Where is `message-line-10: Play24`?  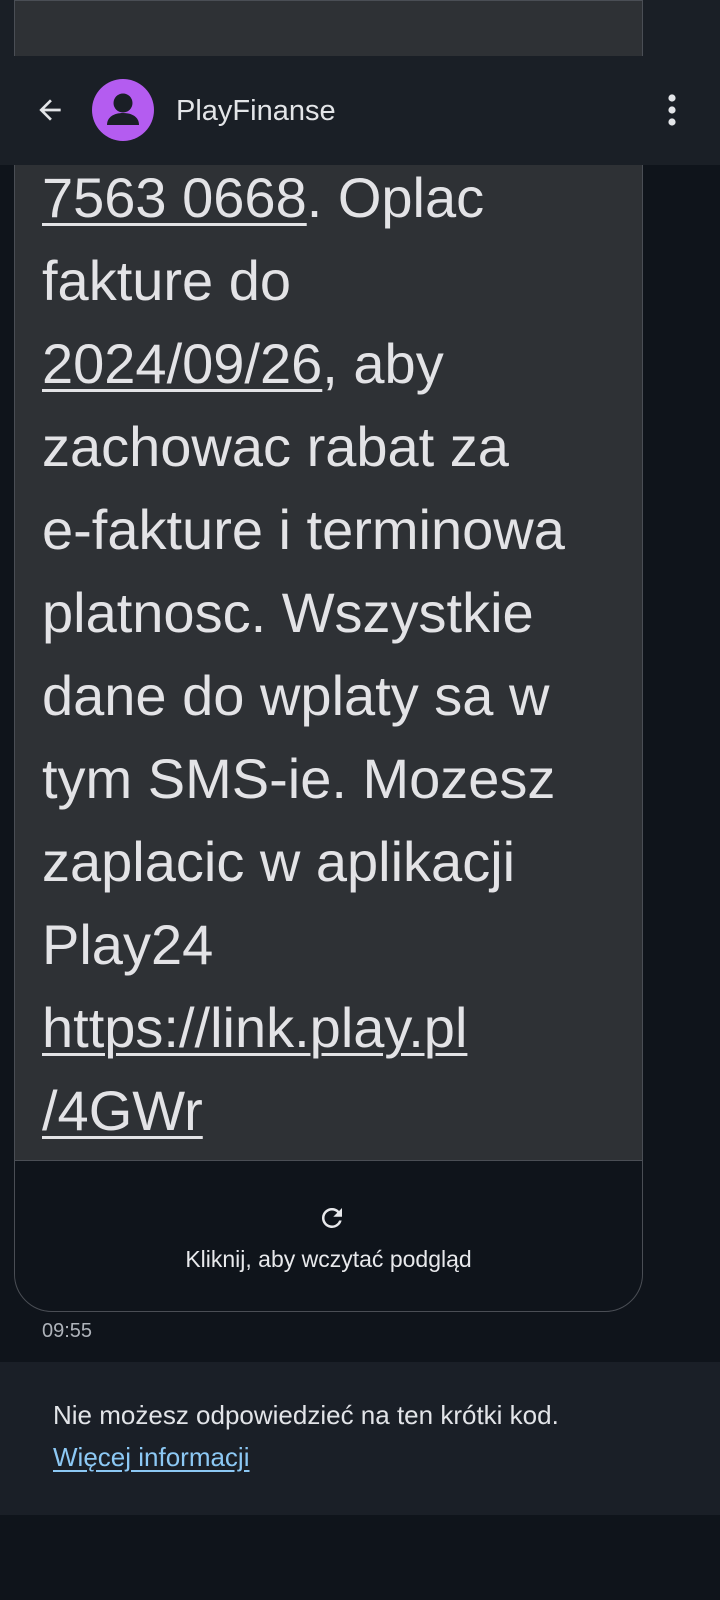
message-line-10: Play24 is located at coordinates (128, 944).